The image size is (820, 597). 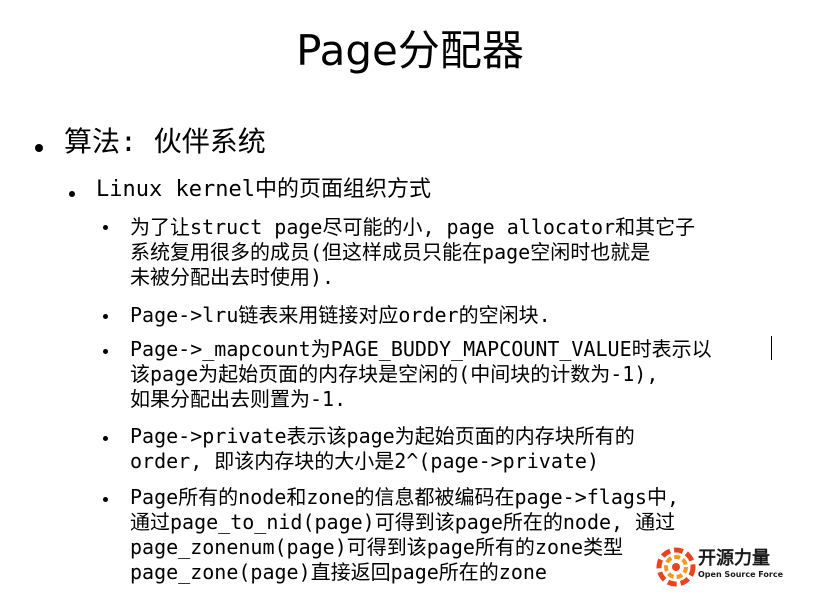 I want to click on logo-swirl-icon, so click(x=676, y=567).